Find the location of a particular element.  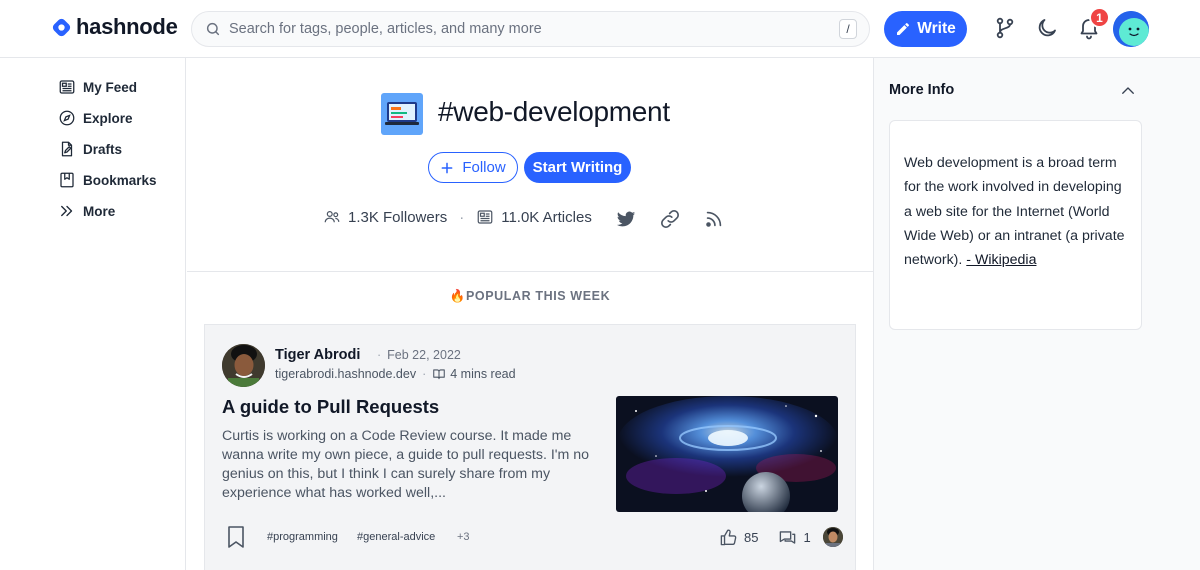

user-avatar is located at coordinates (1131, 29).